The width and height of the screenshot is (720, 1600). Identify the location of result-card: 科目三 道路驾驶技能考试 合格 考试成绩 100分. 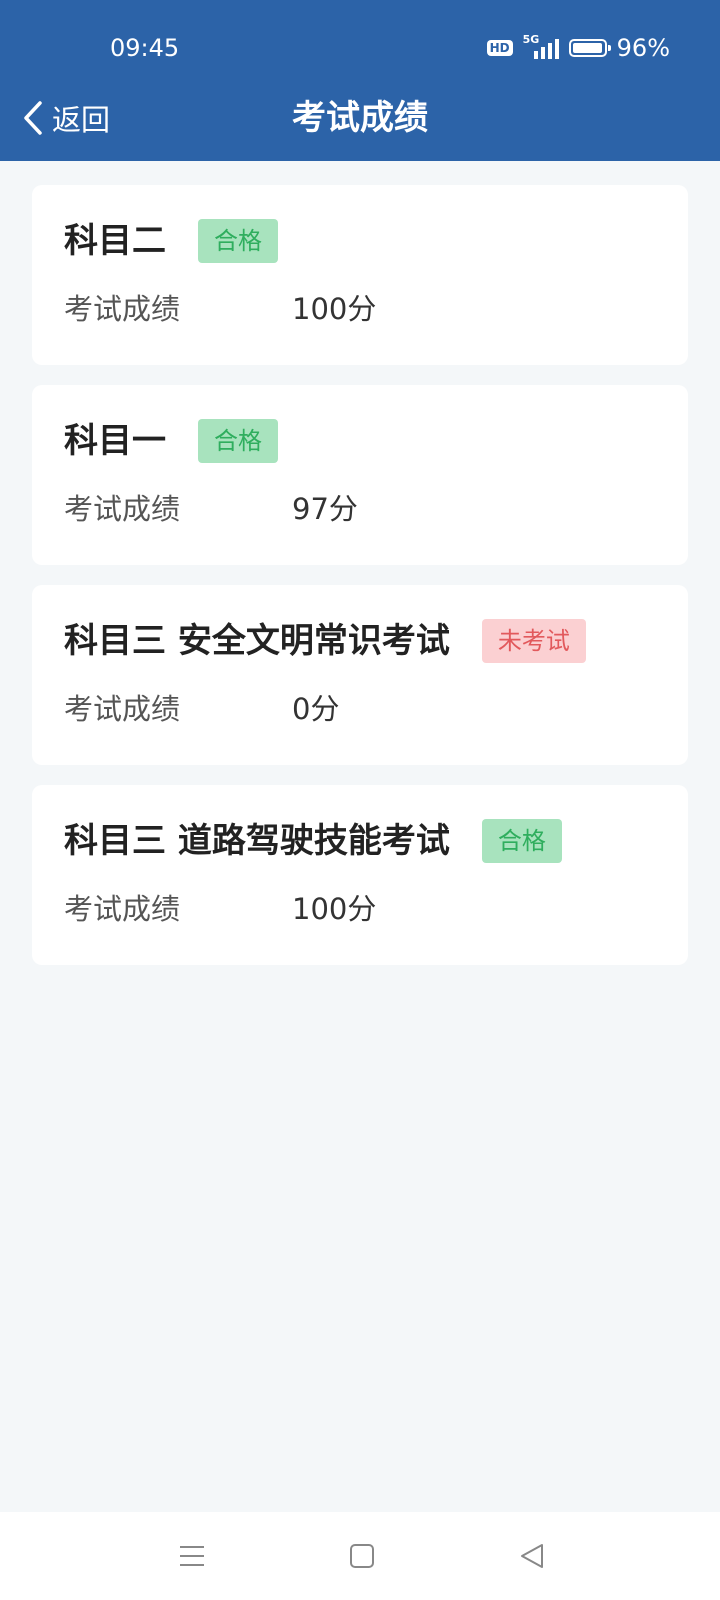
(360, 875).